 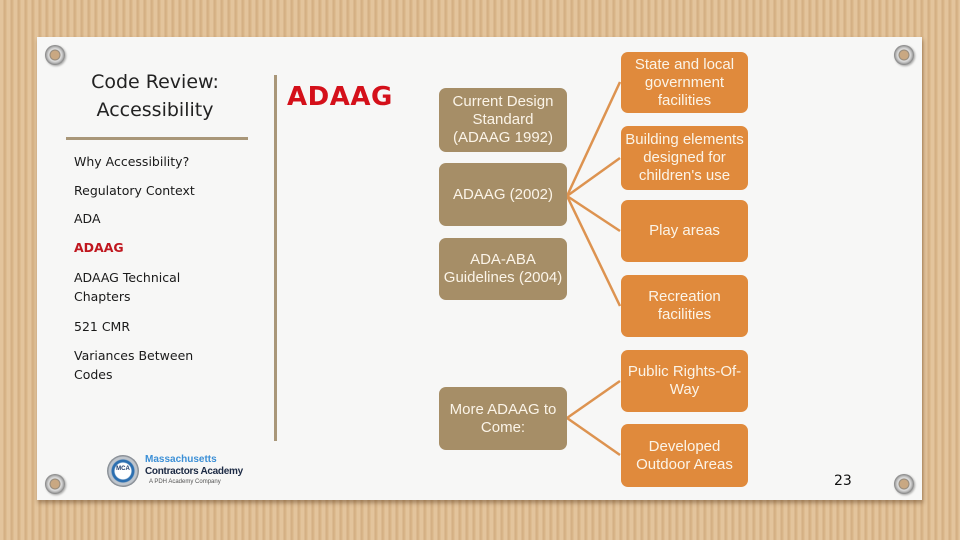 I want to click on node-label: ADA-ABA Guidelines (2004), so click(x=503, y=268).